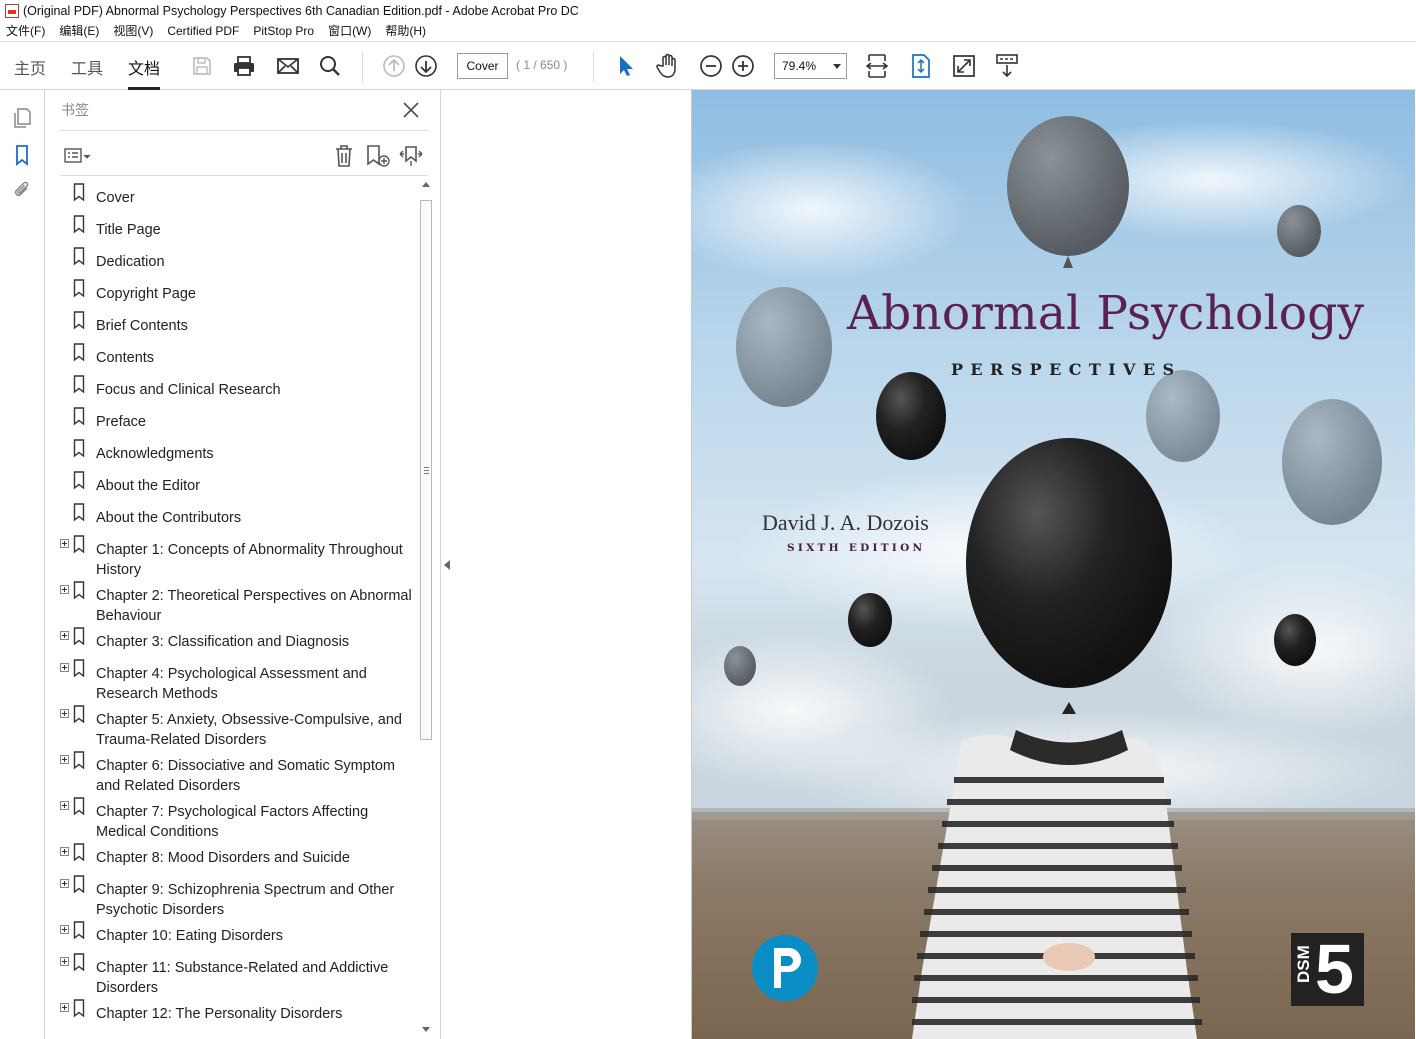  I want to click on bookmark-item: Focus and Clinical Research, so click(238, 390).